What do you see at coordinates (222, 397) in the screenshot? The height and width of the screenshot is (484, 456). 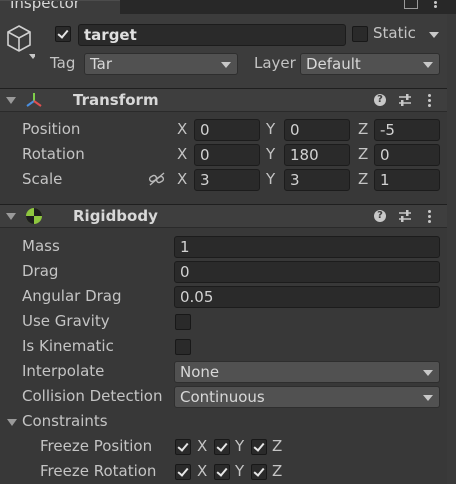 I see `collision-detection-value: Continuous` at bounding box center [222, 397].